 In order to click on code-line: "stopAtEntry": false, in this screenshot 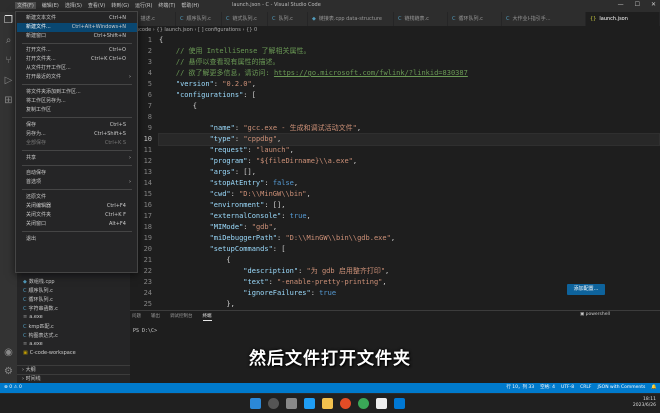, I will do `click(409, 183)`.